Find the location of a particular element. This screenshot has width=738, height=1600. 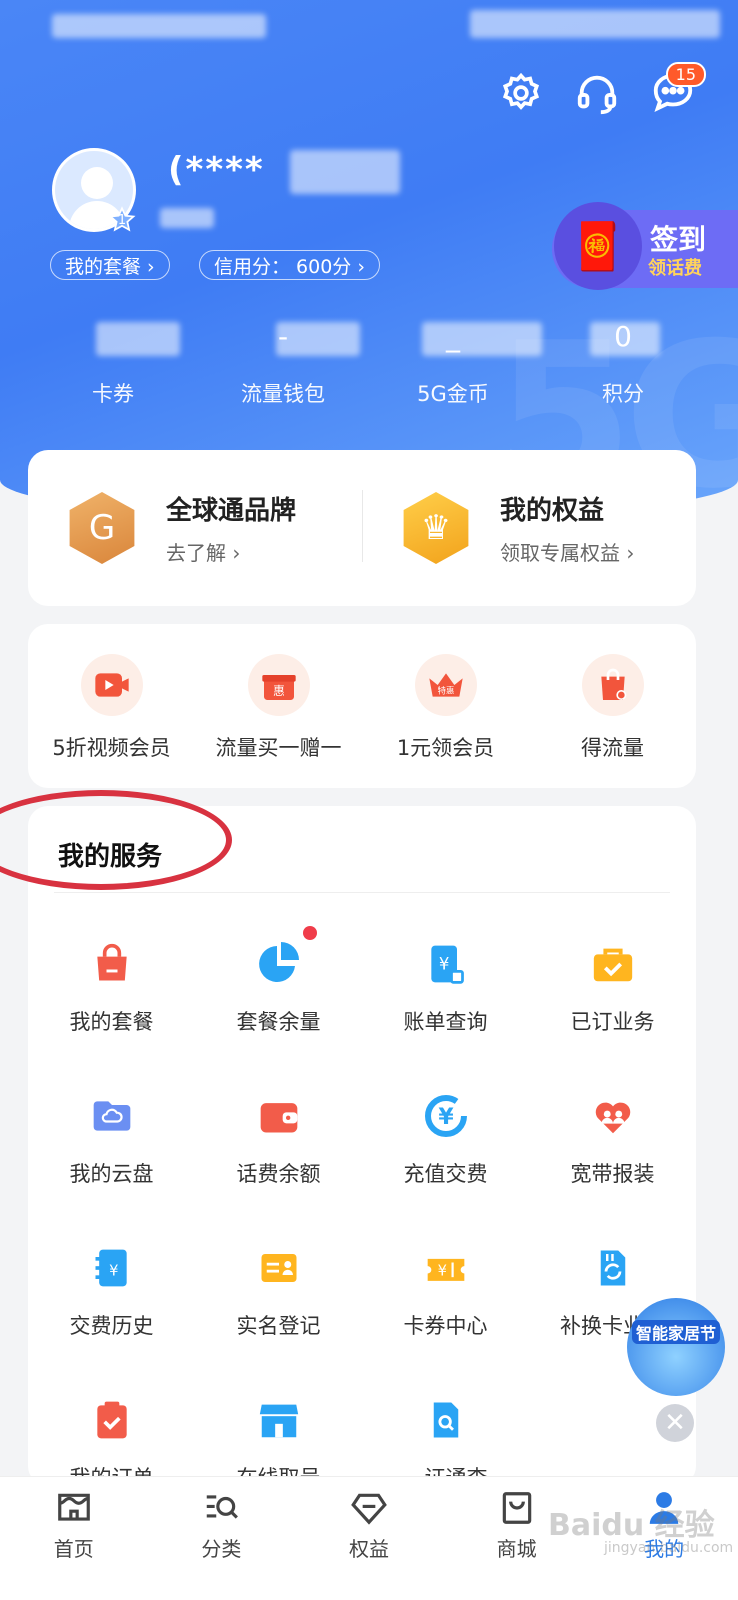

stat-label: 积分 is located at coordinates (623, 394).